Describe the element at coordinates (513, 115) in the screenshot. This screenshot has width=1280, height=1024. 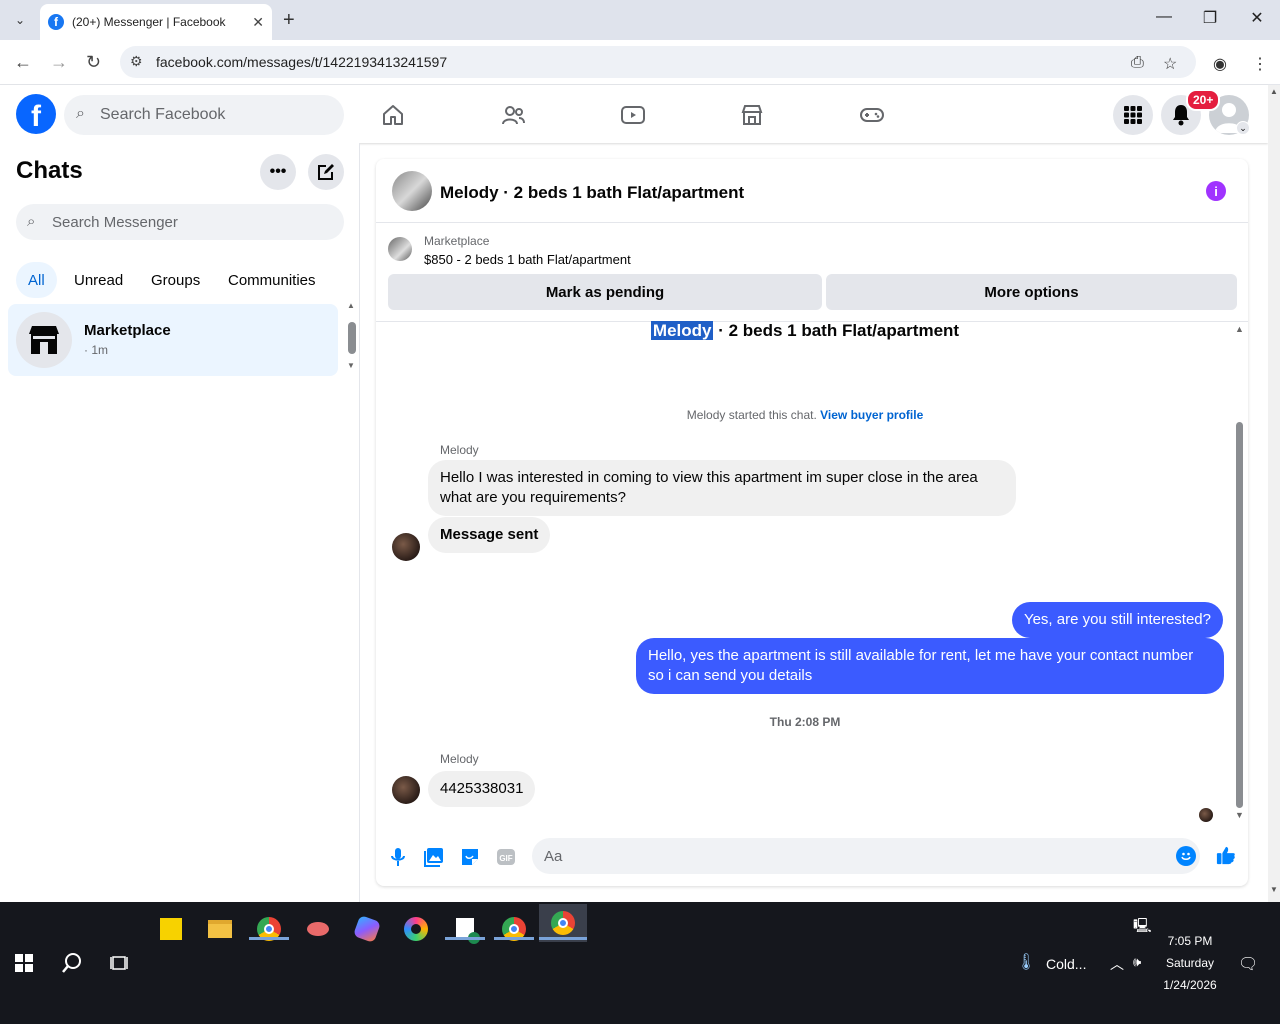
I see `friends-icon` at that location.